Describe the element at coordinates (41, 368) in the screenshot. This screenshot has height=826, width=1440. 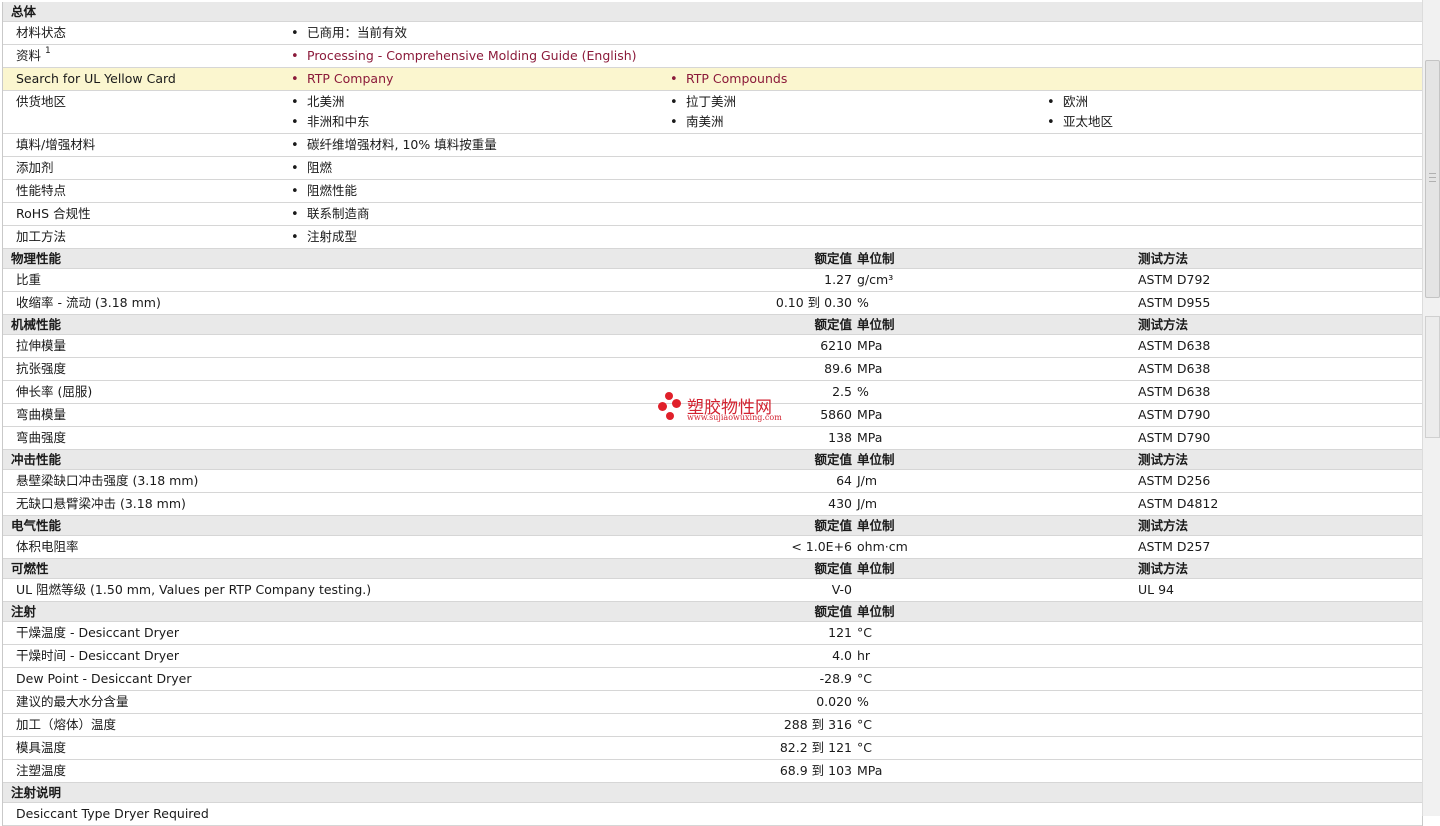
I see `property-label-text: 抗张强度` at that location.